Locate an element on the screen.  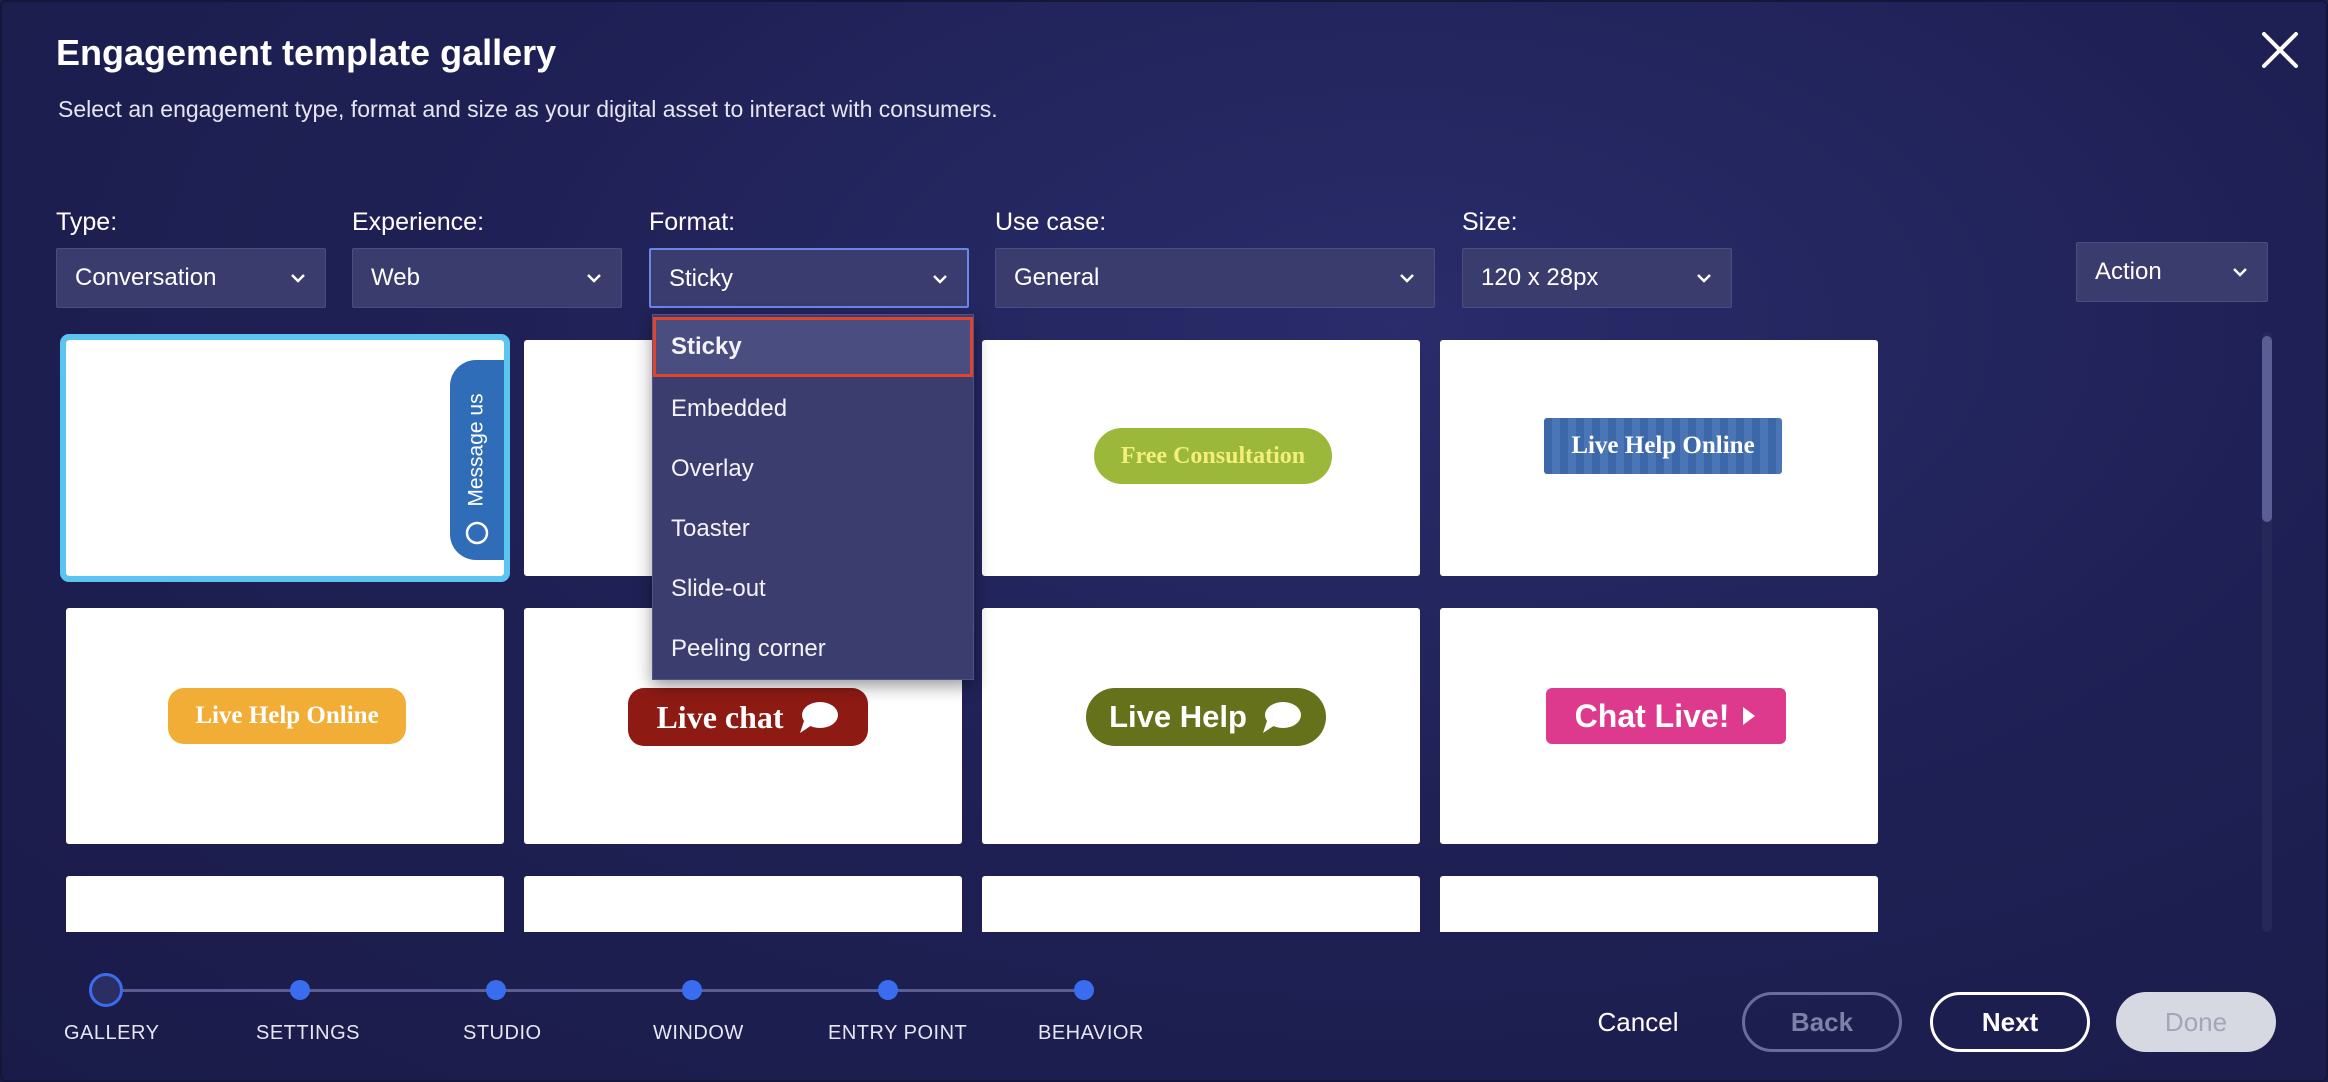
next-button: Next is located at coordinates (2010, 1022).